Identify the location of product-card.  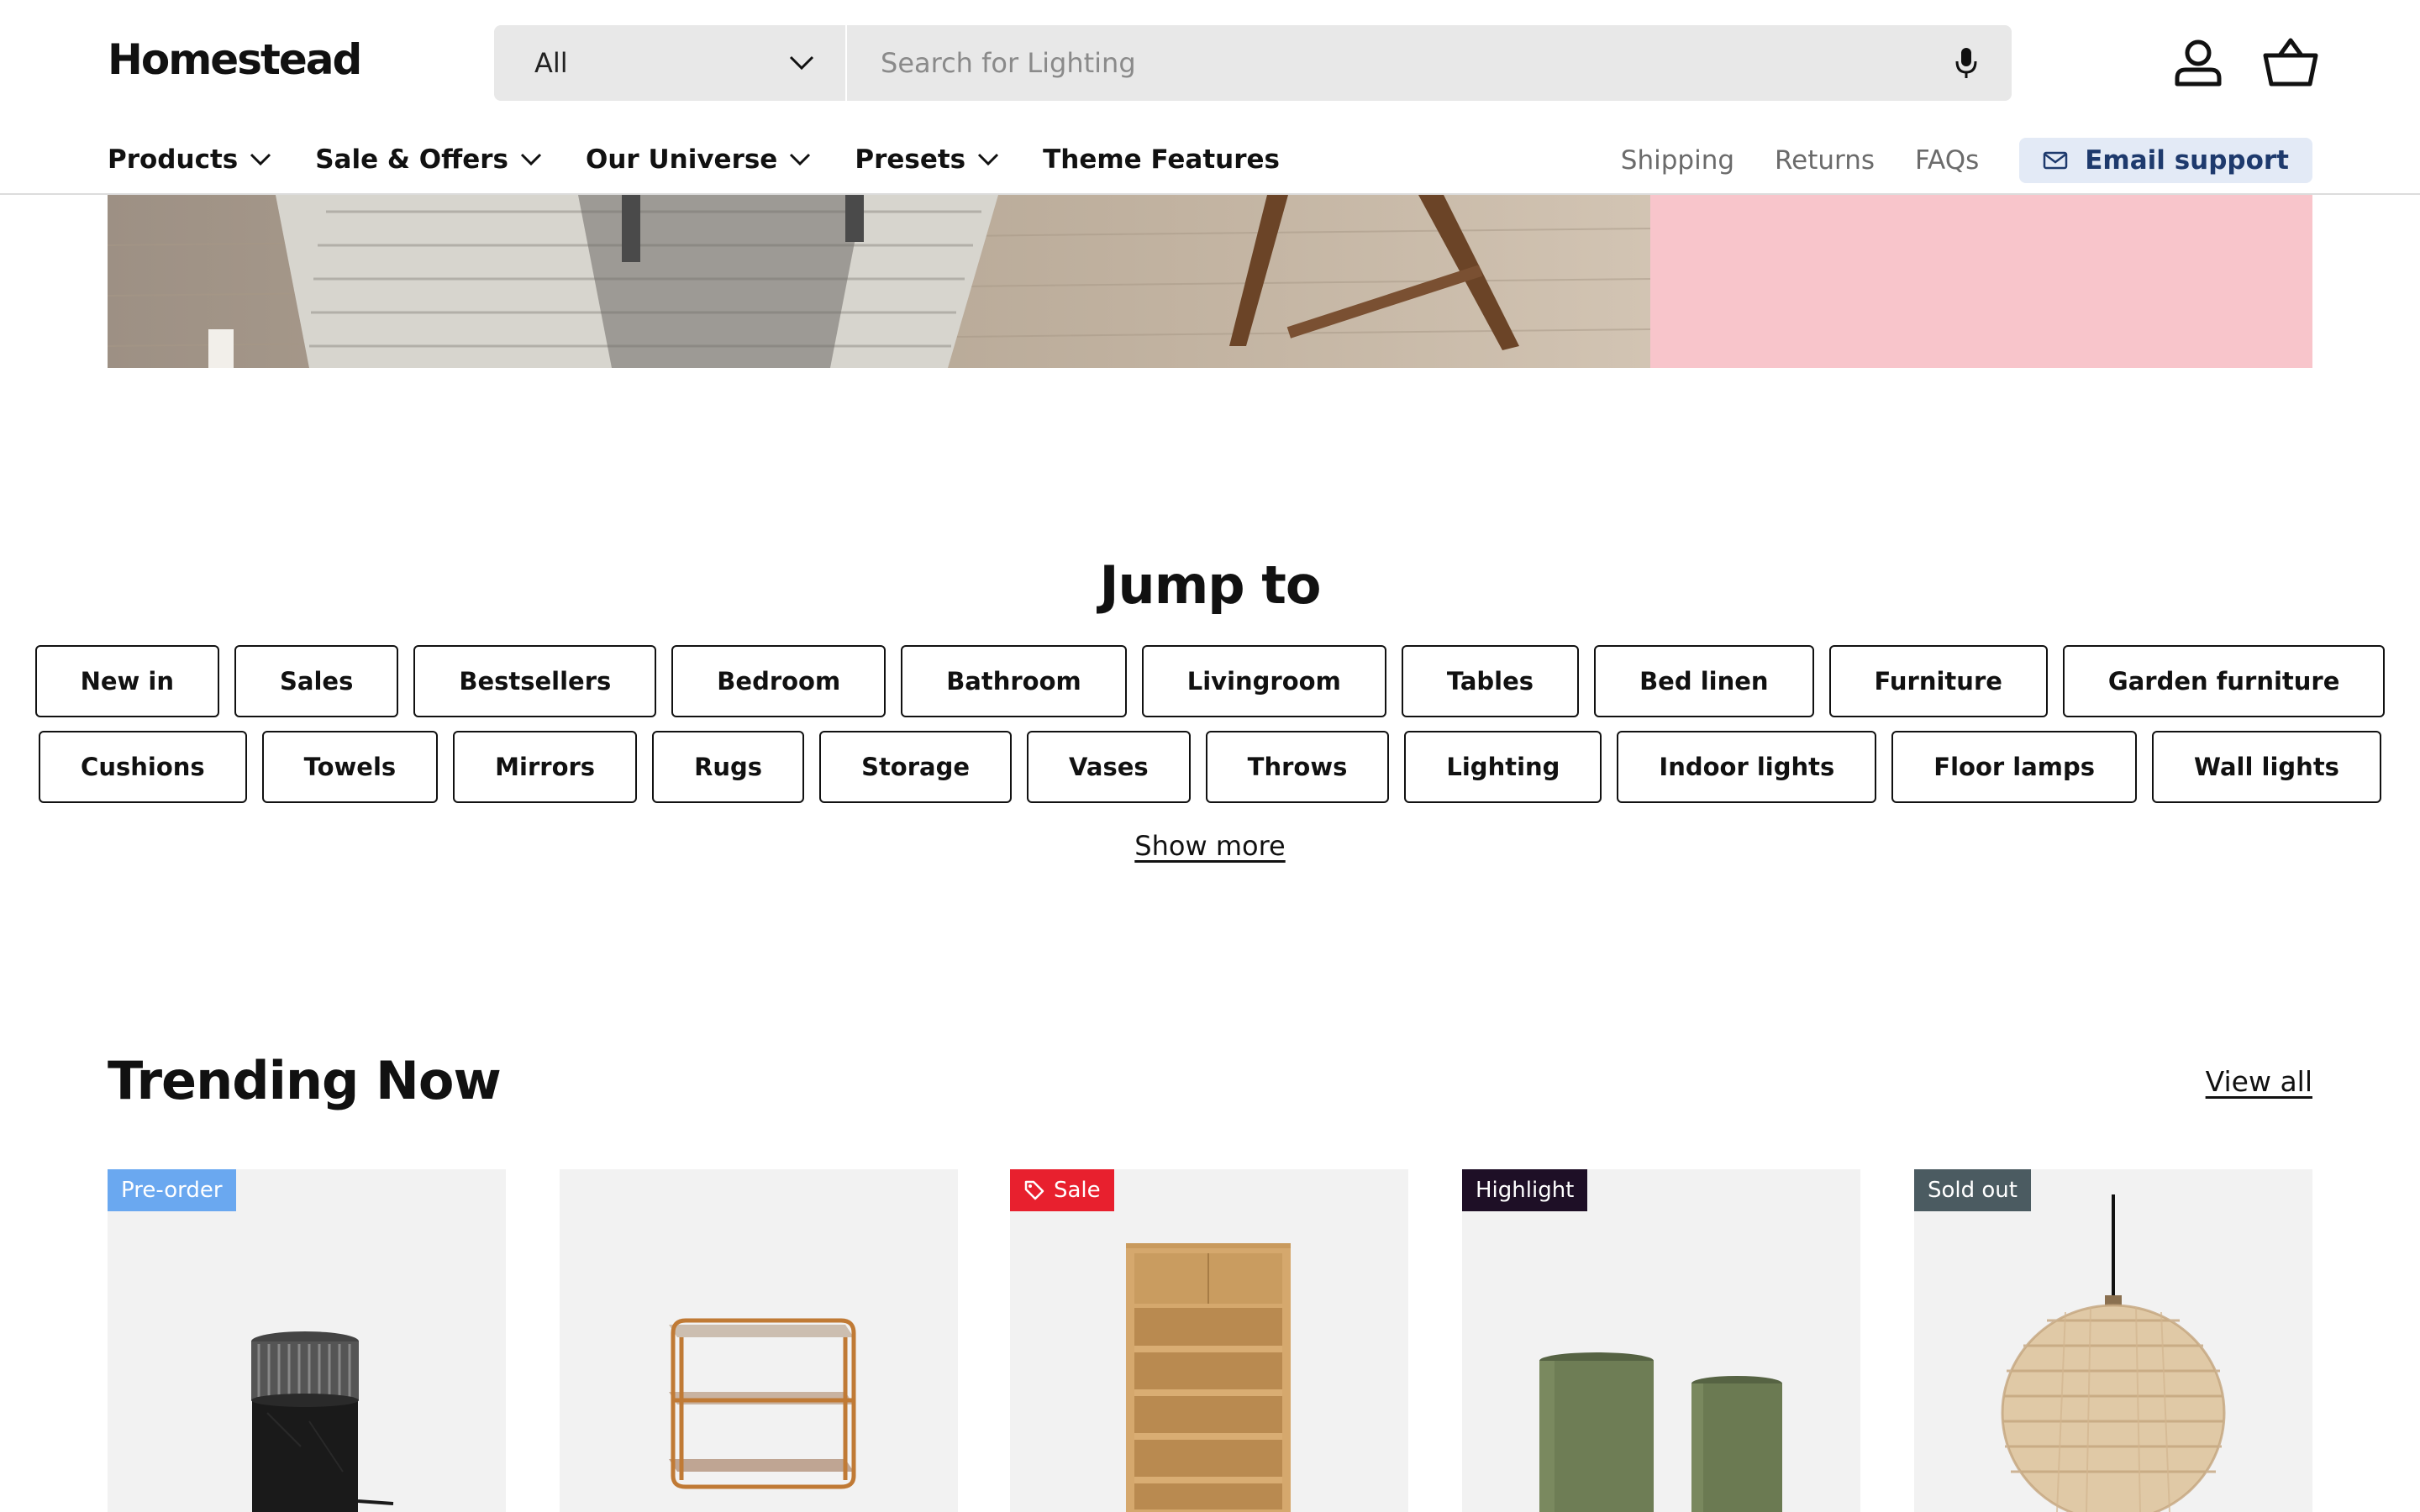
(759, 1340).